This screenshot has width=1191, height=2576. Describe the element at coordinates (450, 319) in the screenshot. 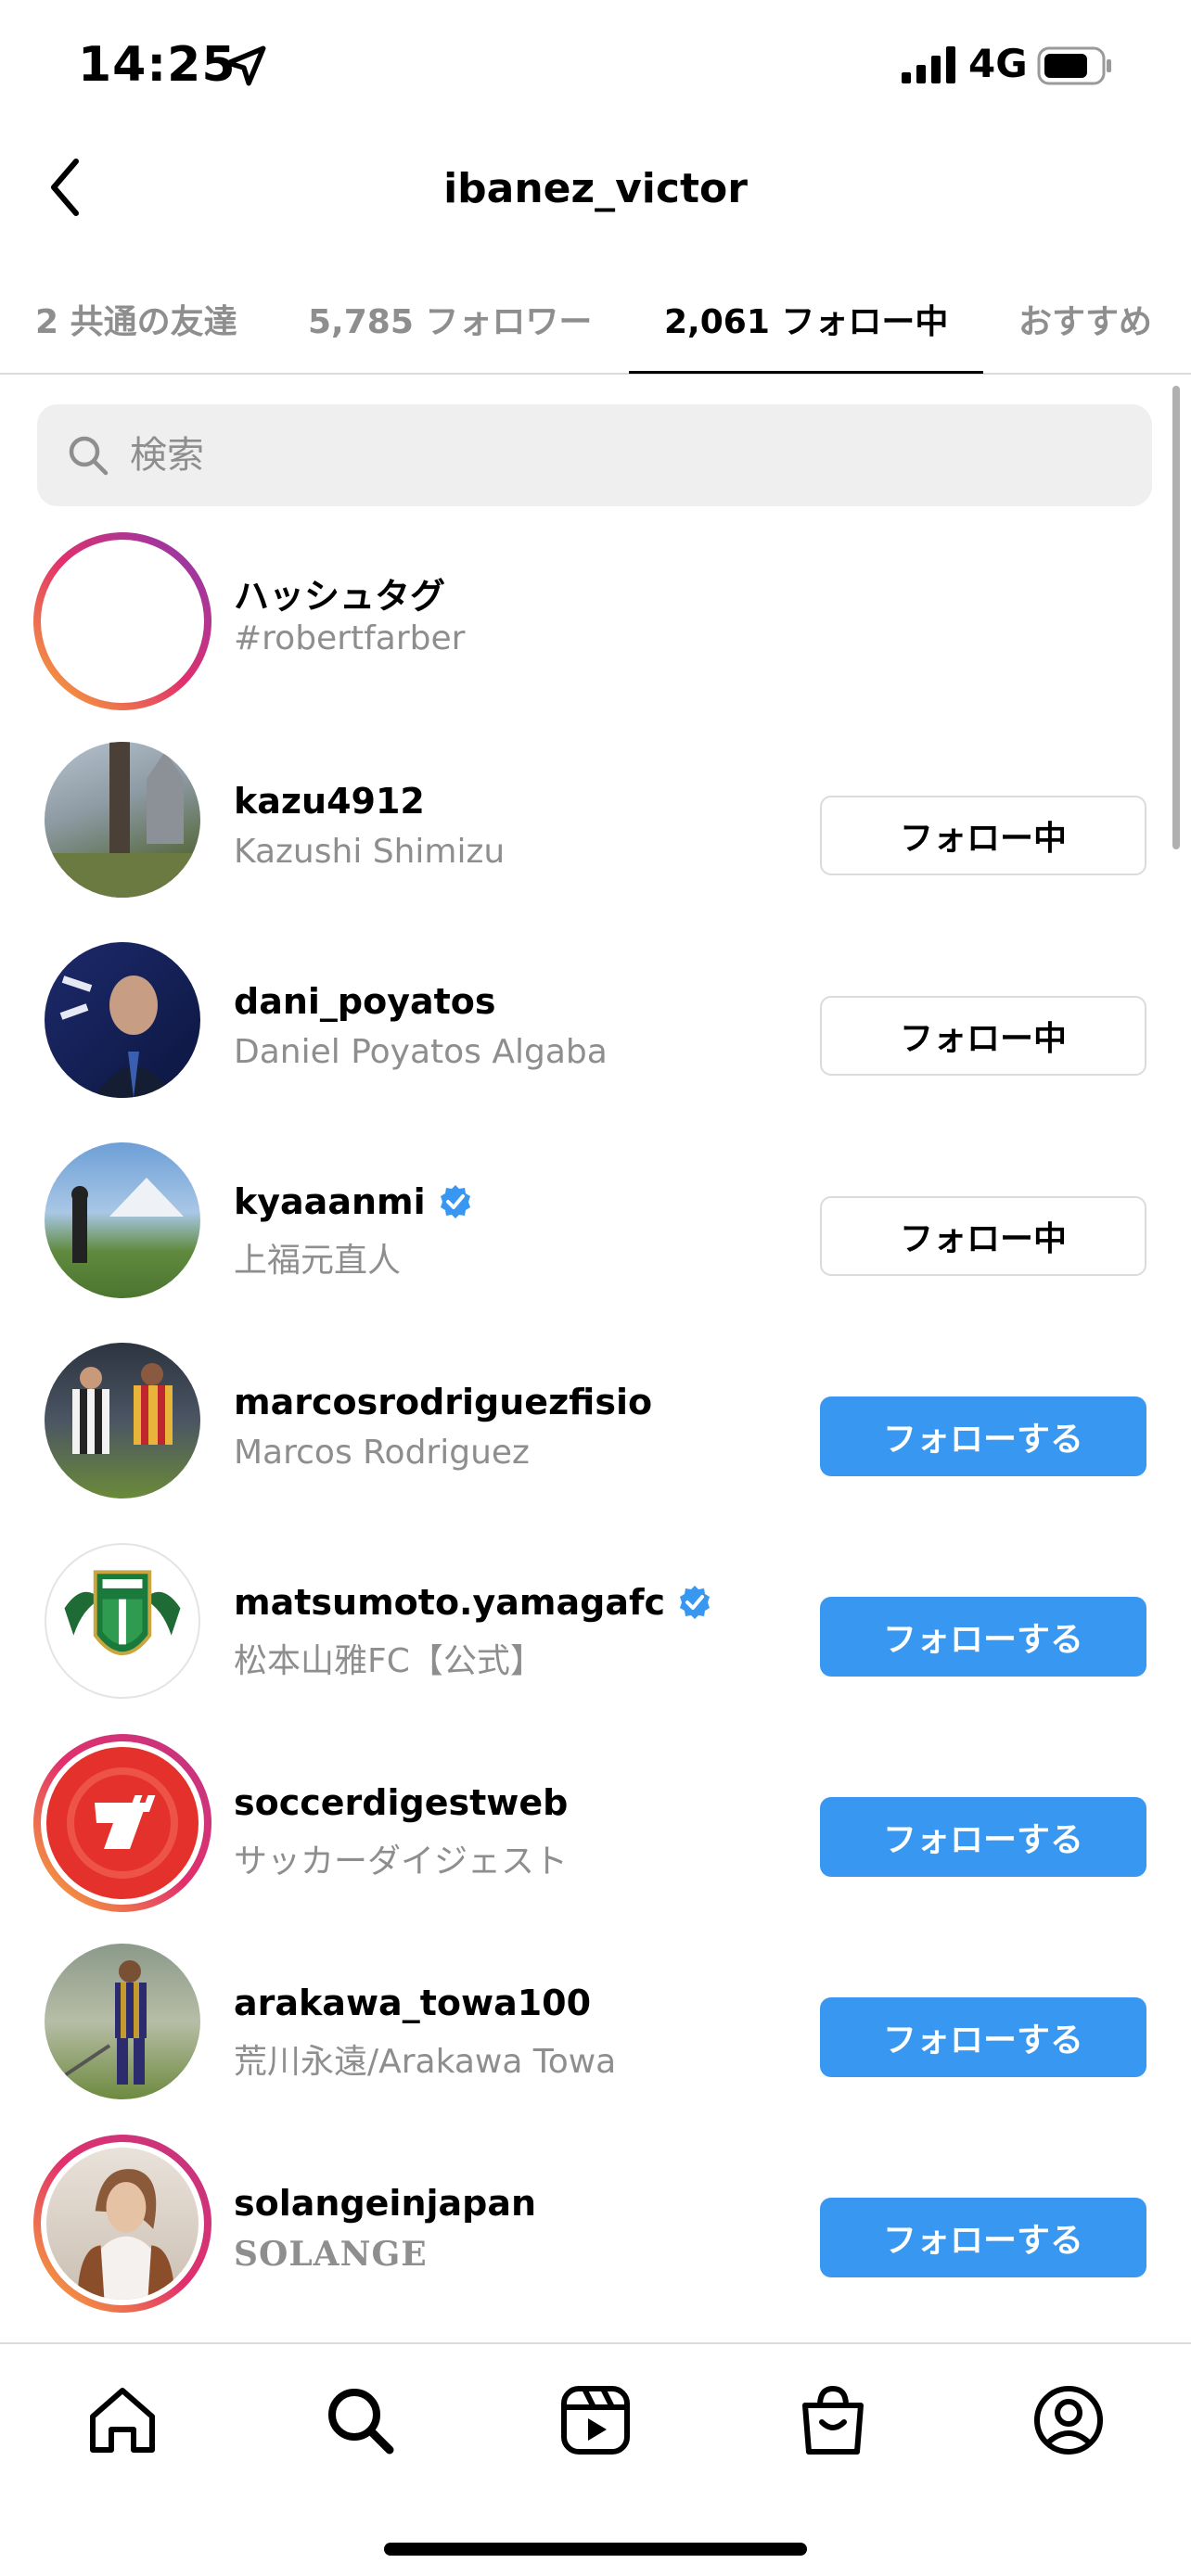

I see `tab-followers: 5,785 フォロワー` at that location.